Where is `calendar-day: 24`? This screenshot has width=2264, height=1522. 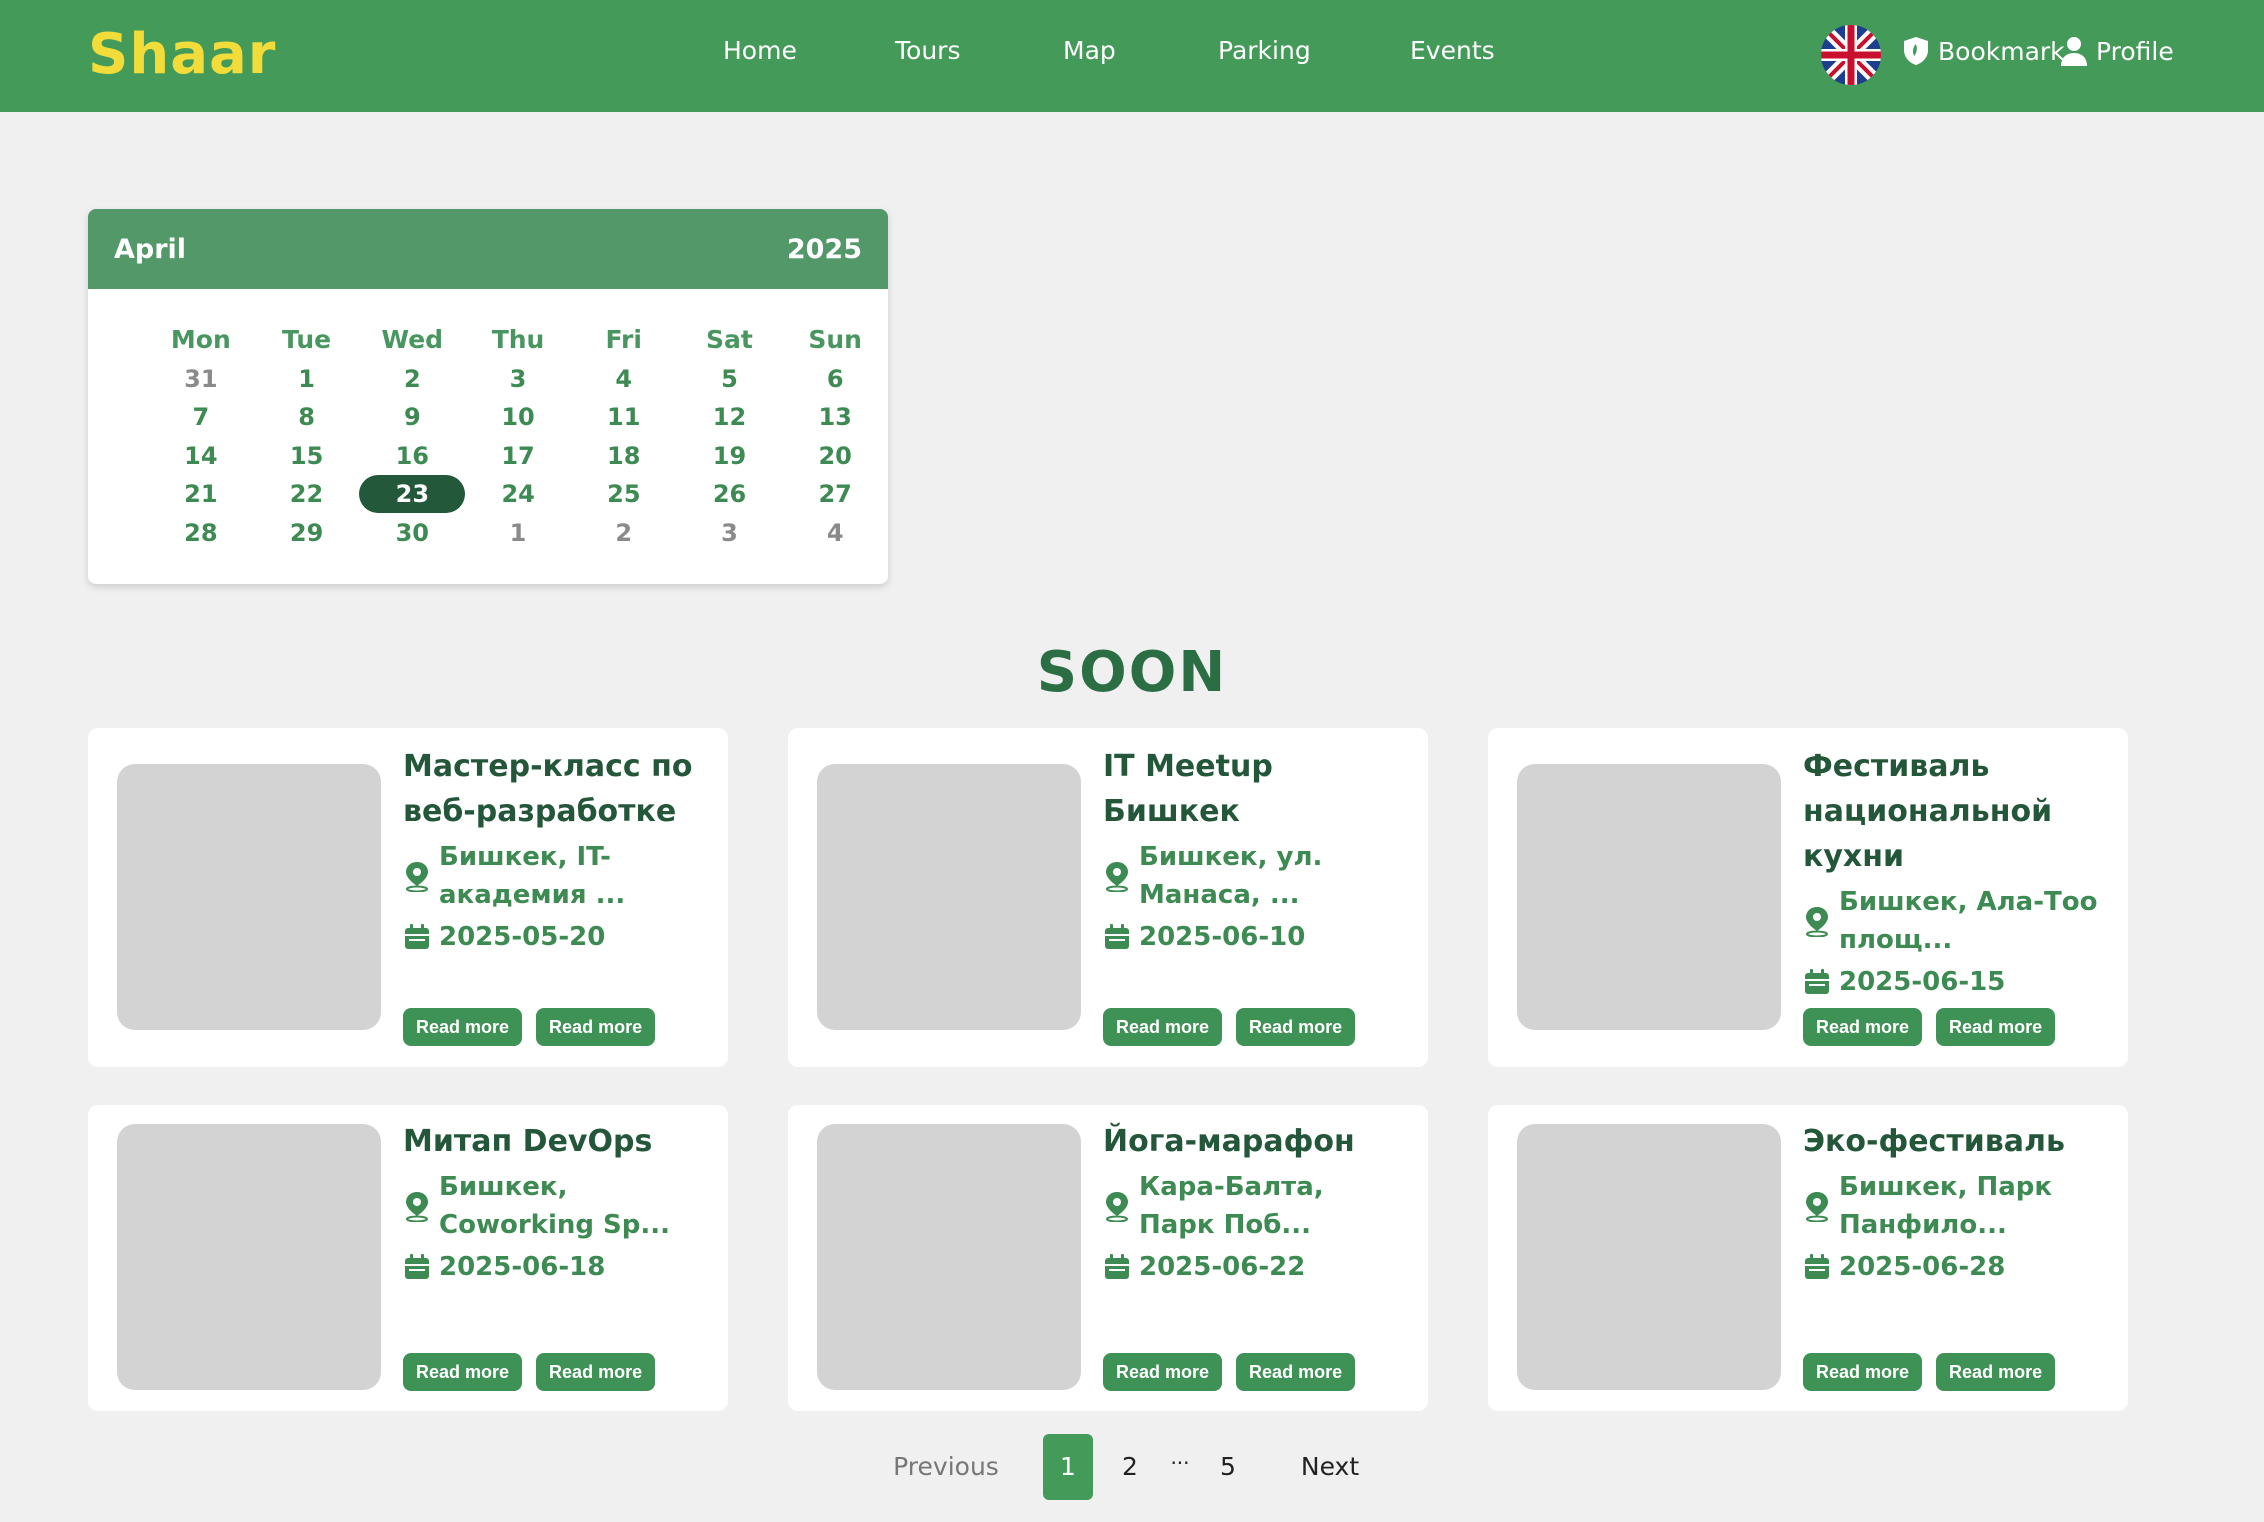
calendar-day: 24 is located at coordinates (518, 494).